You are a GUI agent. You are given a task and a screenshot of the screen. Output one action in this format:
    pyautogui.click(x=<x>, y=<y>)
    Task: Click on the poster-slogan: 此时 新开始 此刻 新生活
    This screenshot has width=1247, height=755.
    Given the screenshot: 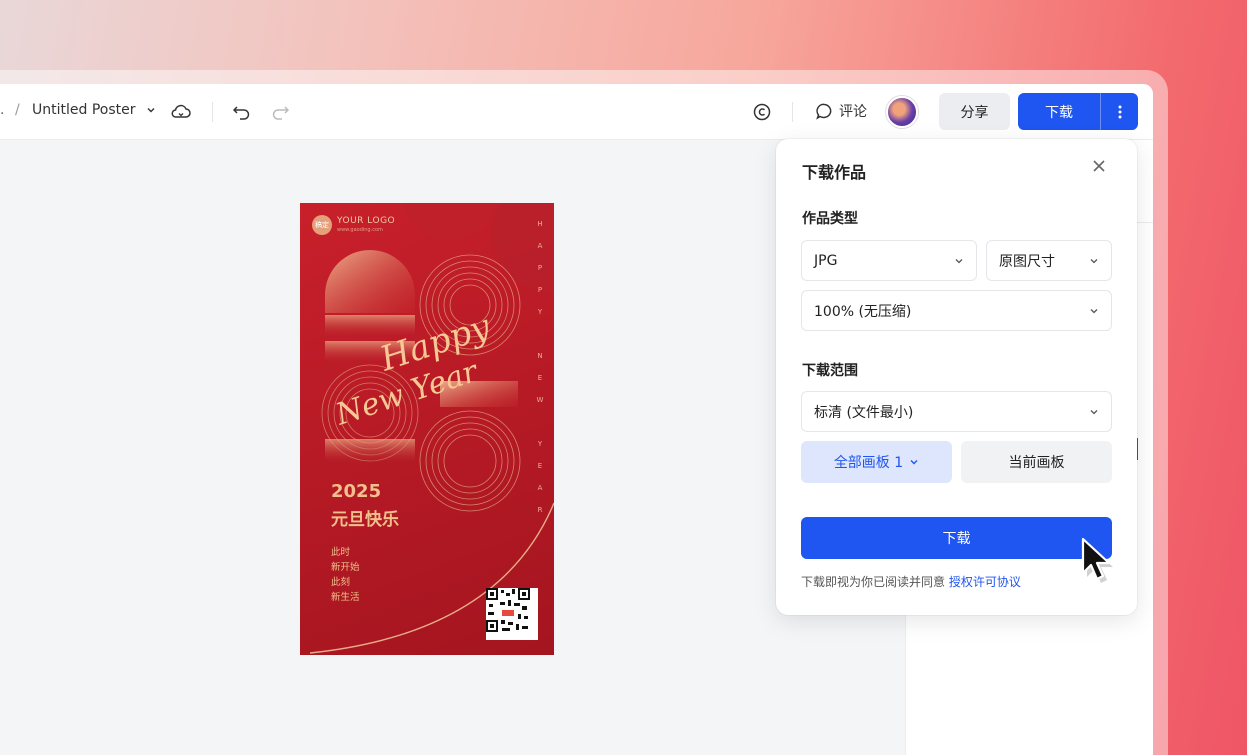 What is the action you would take?
    pyautogui.click(x=345, y=575)
    